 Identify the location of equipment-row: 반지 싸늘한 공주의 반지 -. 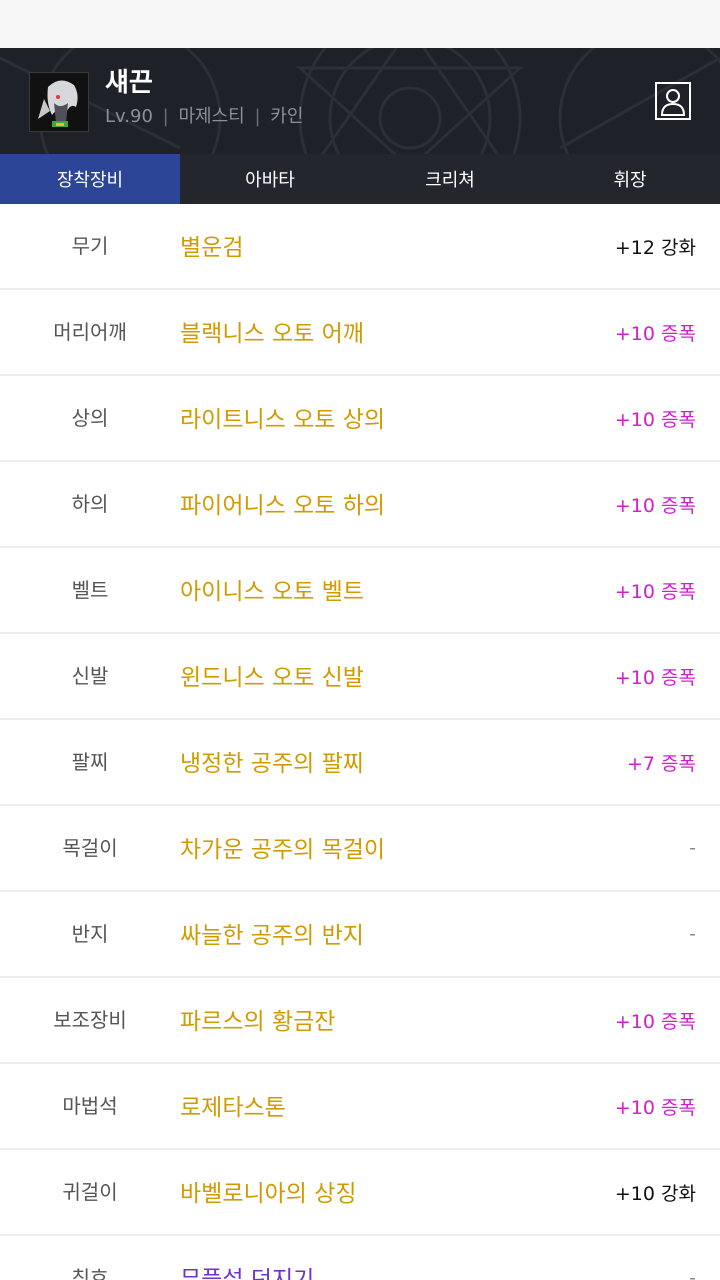
(360, 935).